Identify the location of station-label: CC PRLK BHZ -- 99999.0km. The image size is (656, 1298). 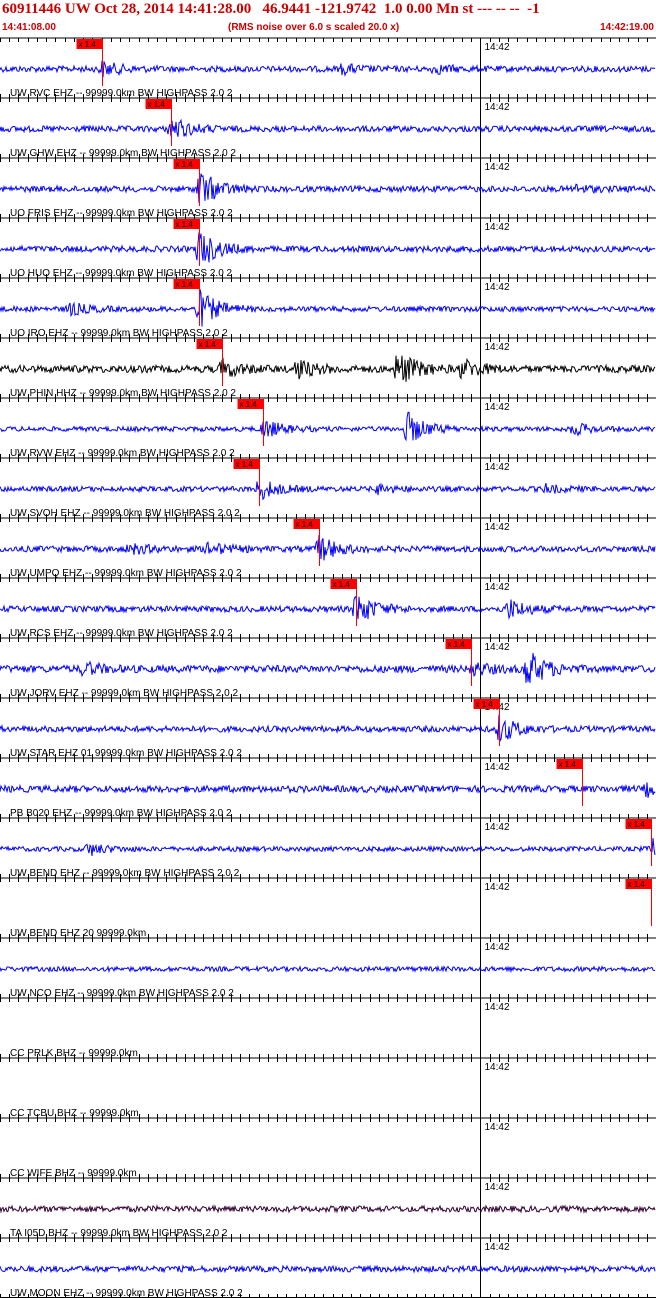
(74, 1053).